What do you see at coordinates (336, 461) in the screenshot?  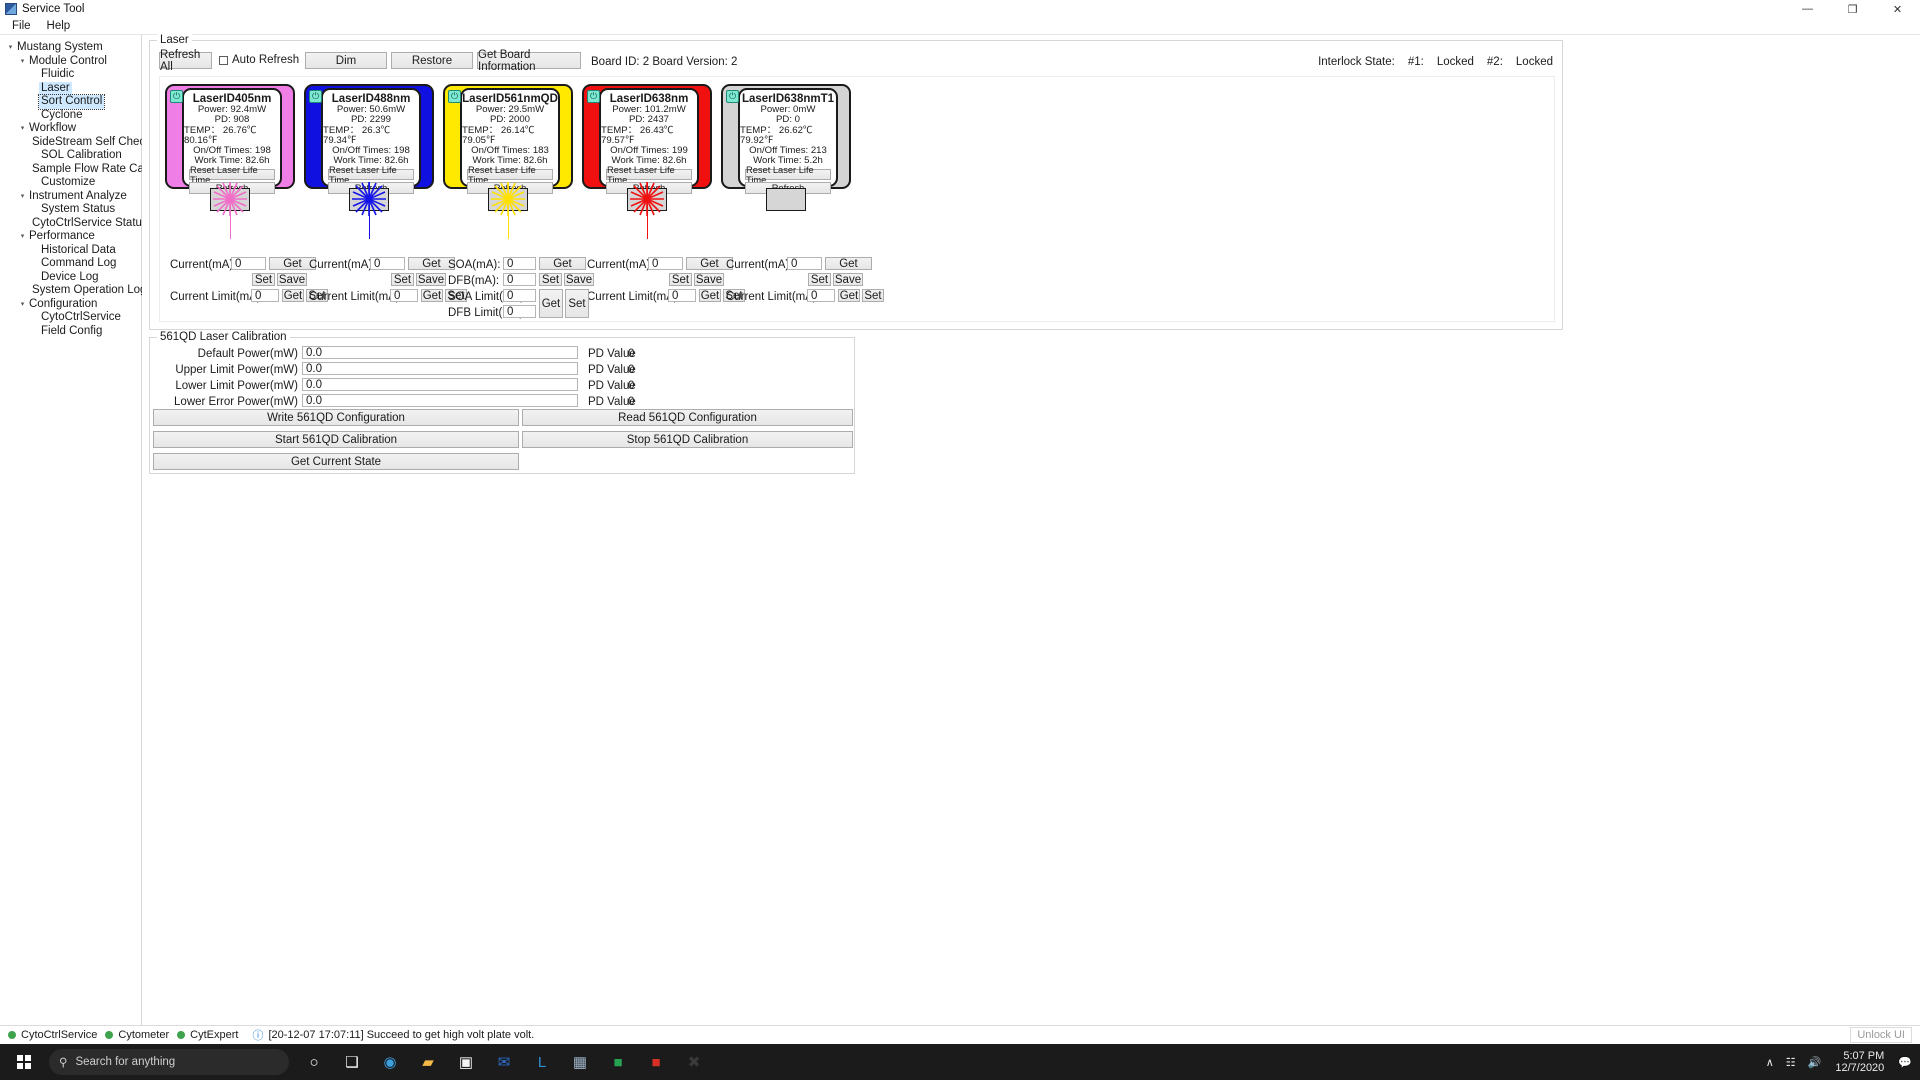 I see `get-current-state-button: Get Current State` at bounding box center [336, 461].